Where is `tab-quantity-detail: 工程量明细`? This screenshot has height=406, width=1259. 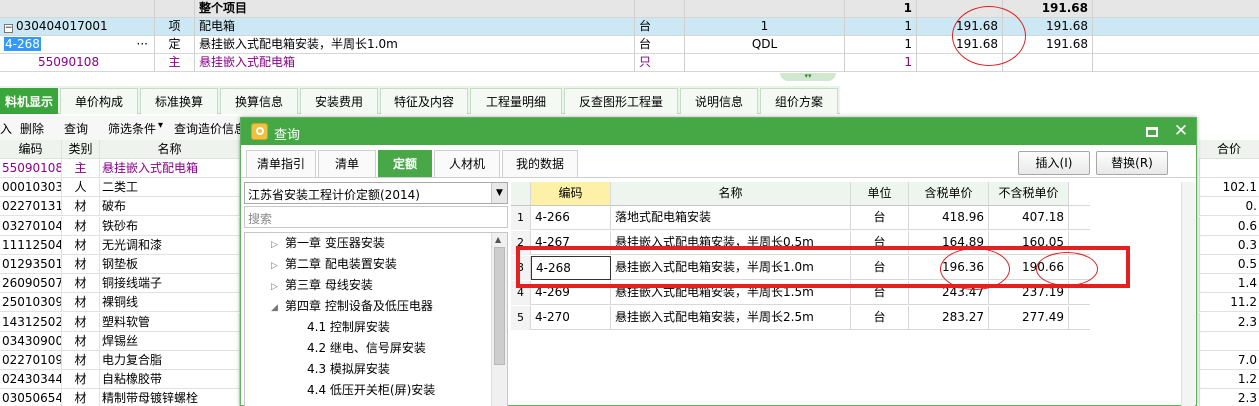 tab-quantity-detail: 工程量明细 is located at coordinates (516, 101).